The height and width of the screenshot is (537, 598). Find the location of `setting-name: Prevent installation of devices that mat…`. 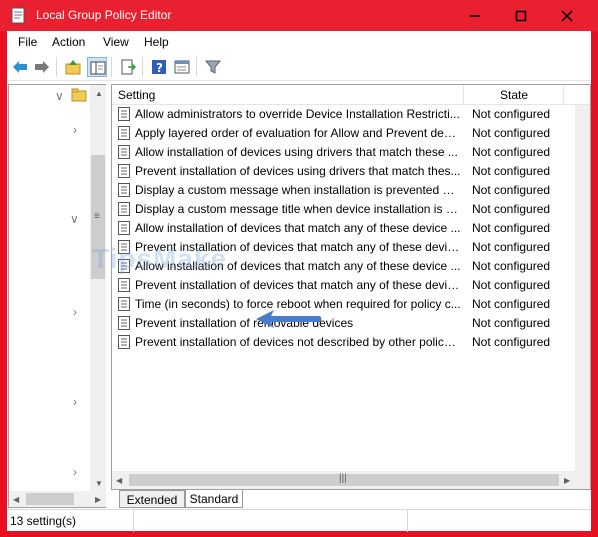

setting-name: Prevent installation of devices that mat… is located at coordinates (298, 285).